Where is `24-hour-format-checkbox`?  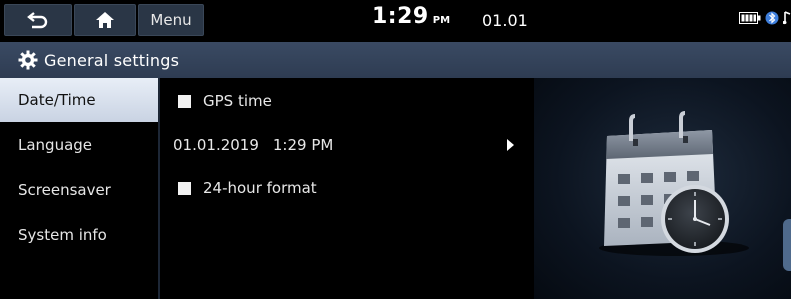 24-hour-format-checkbox is located at coordinates (184, 188).